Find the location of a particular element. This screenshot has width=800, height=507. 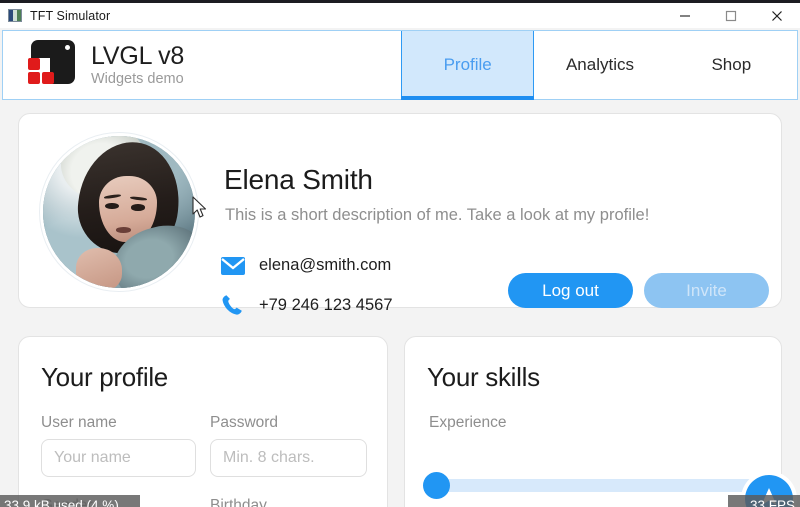

your-profile-title: Your profile is located at coordinates (104, 377).